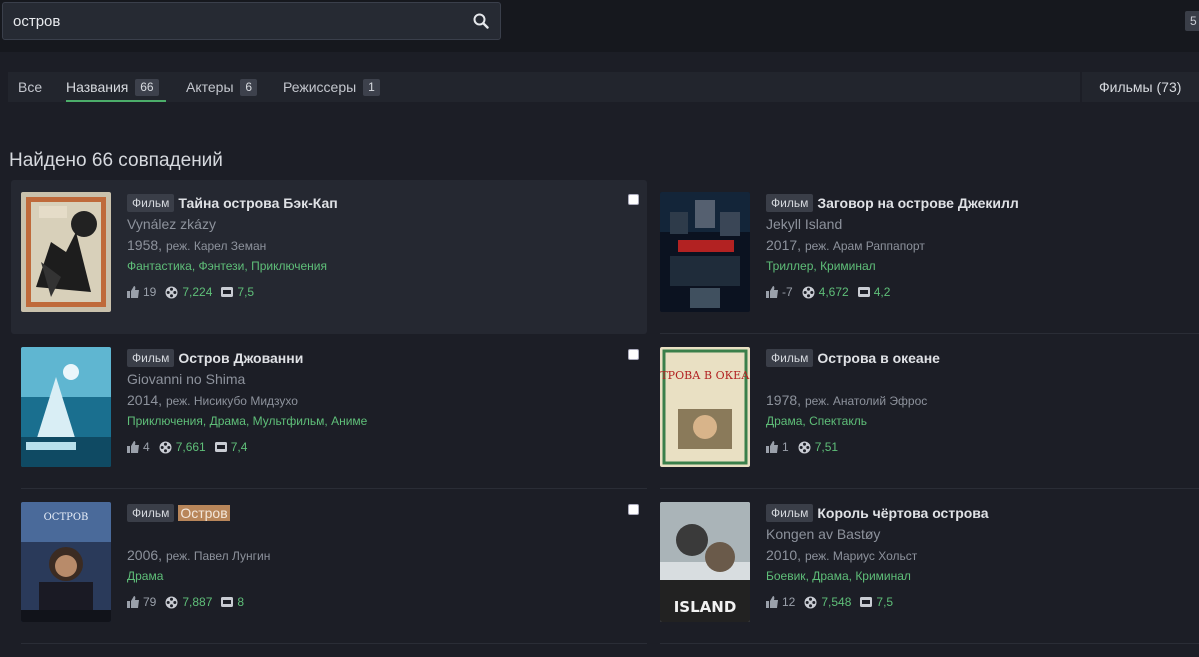 This screenshot has width=1199, height=657. I want to click on film-stats: 79 7,887 8, so click(377, 602).